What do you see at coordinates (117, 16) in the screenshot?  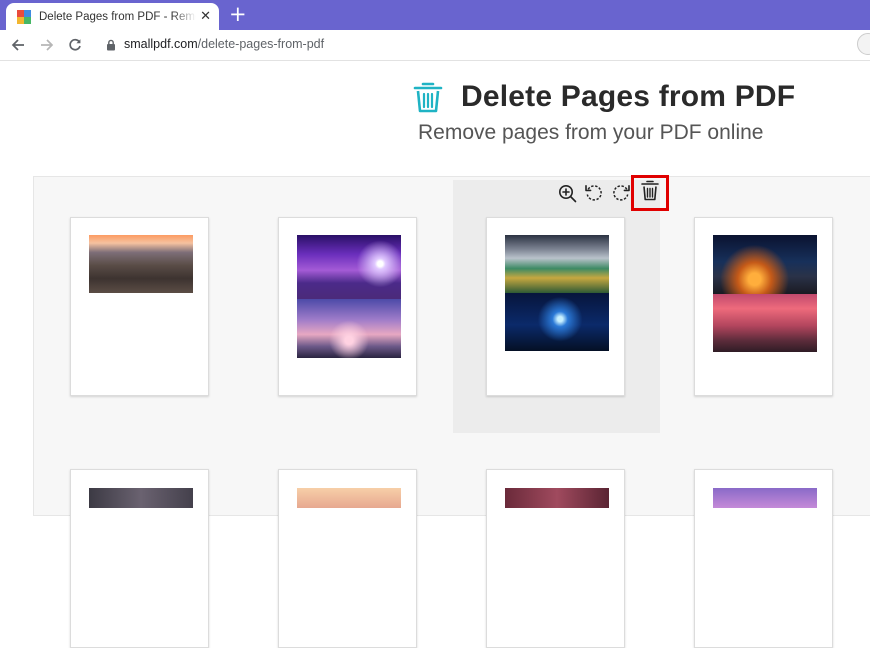 I see `tab-title: Delete Pages from PDF - Remove` at bounding box center [117, 16].